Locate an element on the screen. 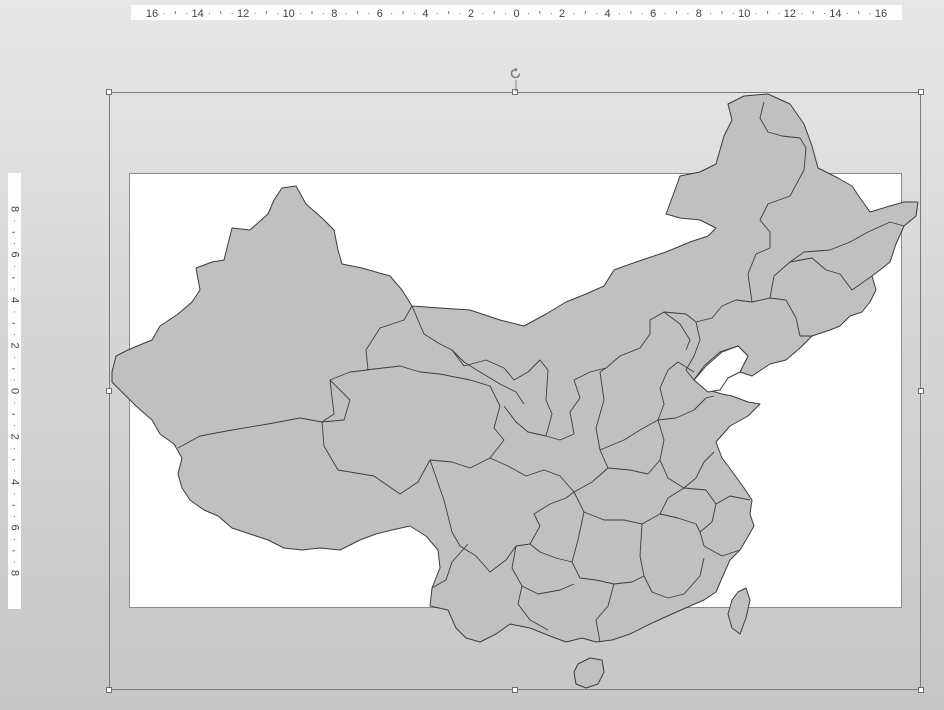 This screenshot has height=710, width=944. rotate-handle-icon is located at coordinates (515, 73).